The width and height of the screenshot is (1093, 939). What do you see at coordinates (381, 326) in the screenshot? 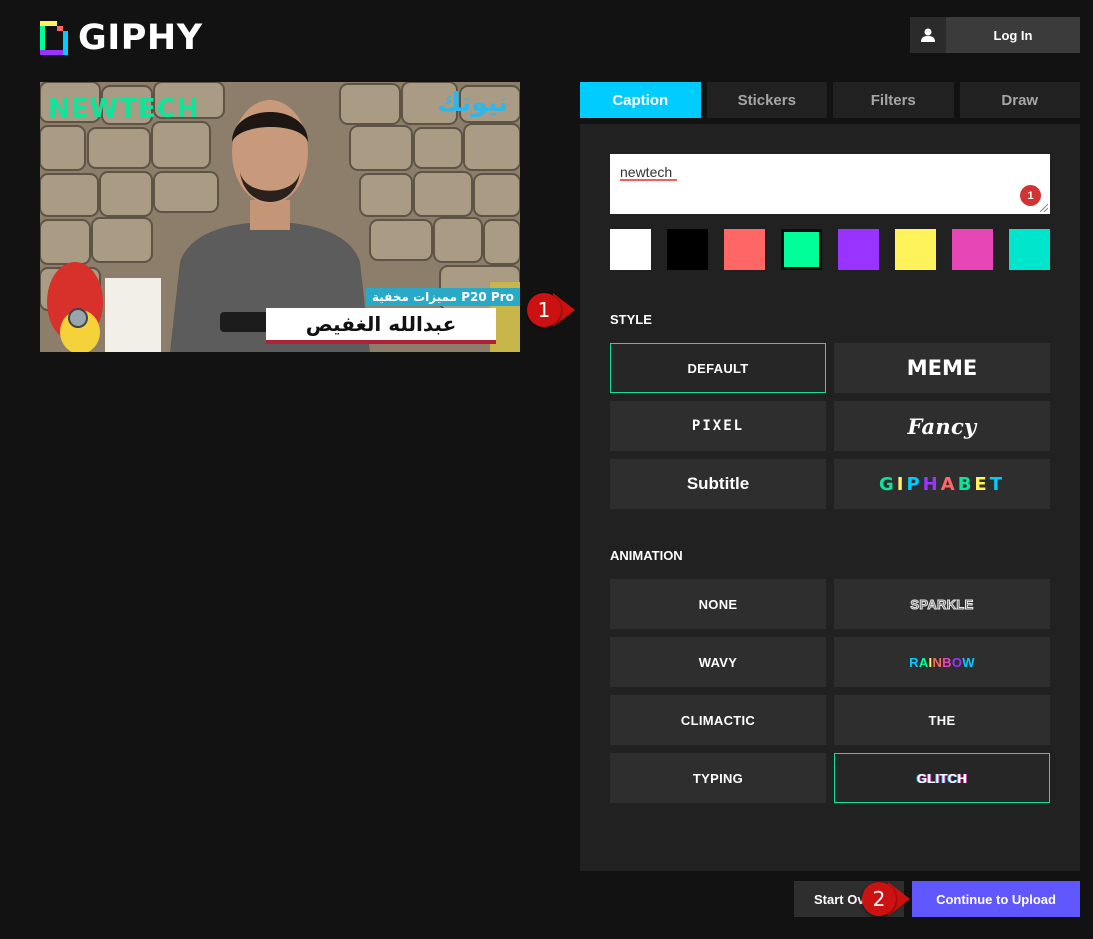
I see `preview-name-caption: عبدالله الغفيص` at bounding box center [381, 326].